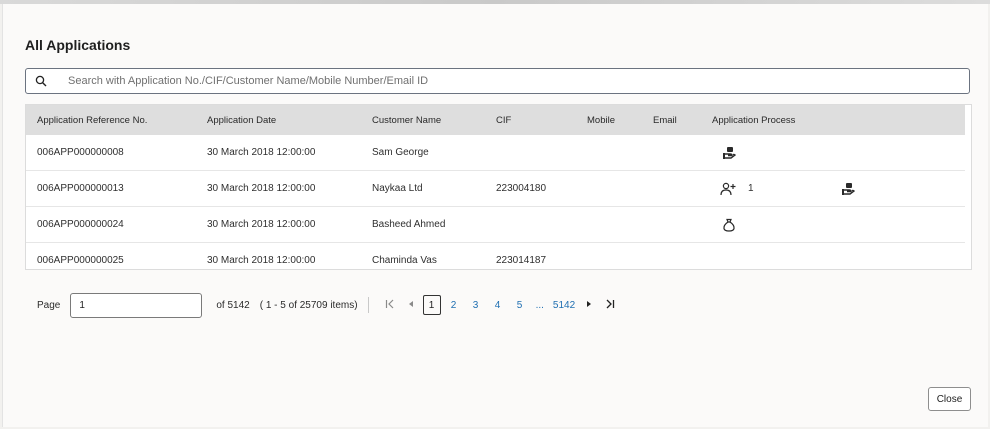 This screenshot has width=990, height=429. I want to click on column-header-mobile: Mobile, so click(601, 120).